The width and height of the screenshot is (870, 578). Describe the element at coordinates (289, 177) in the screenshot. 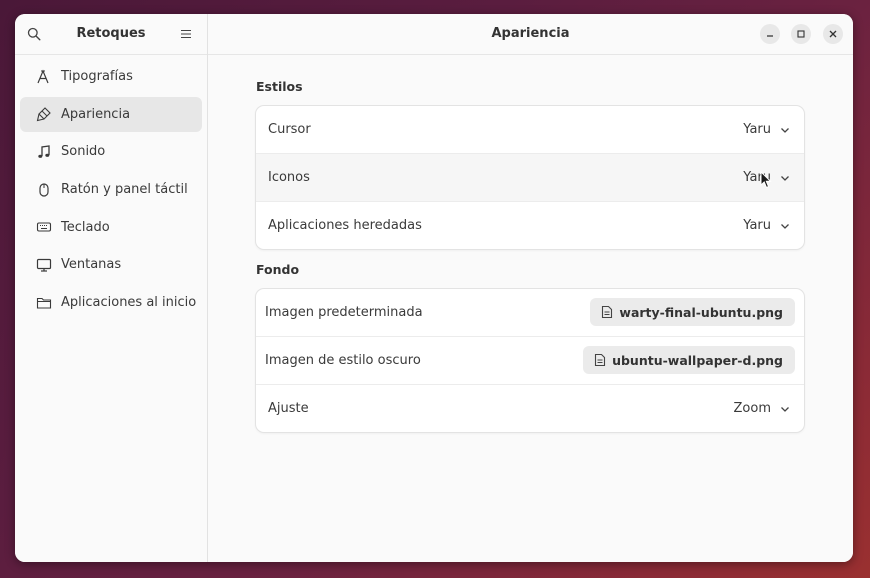

I see `row-label: Iconos` at that location.